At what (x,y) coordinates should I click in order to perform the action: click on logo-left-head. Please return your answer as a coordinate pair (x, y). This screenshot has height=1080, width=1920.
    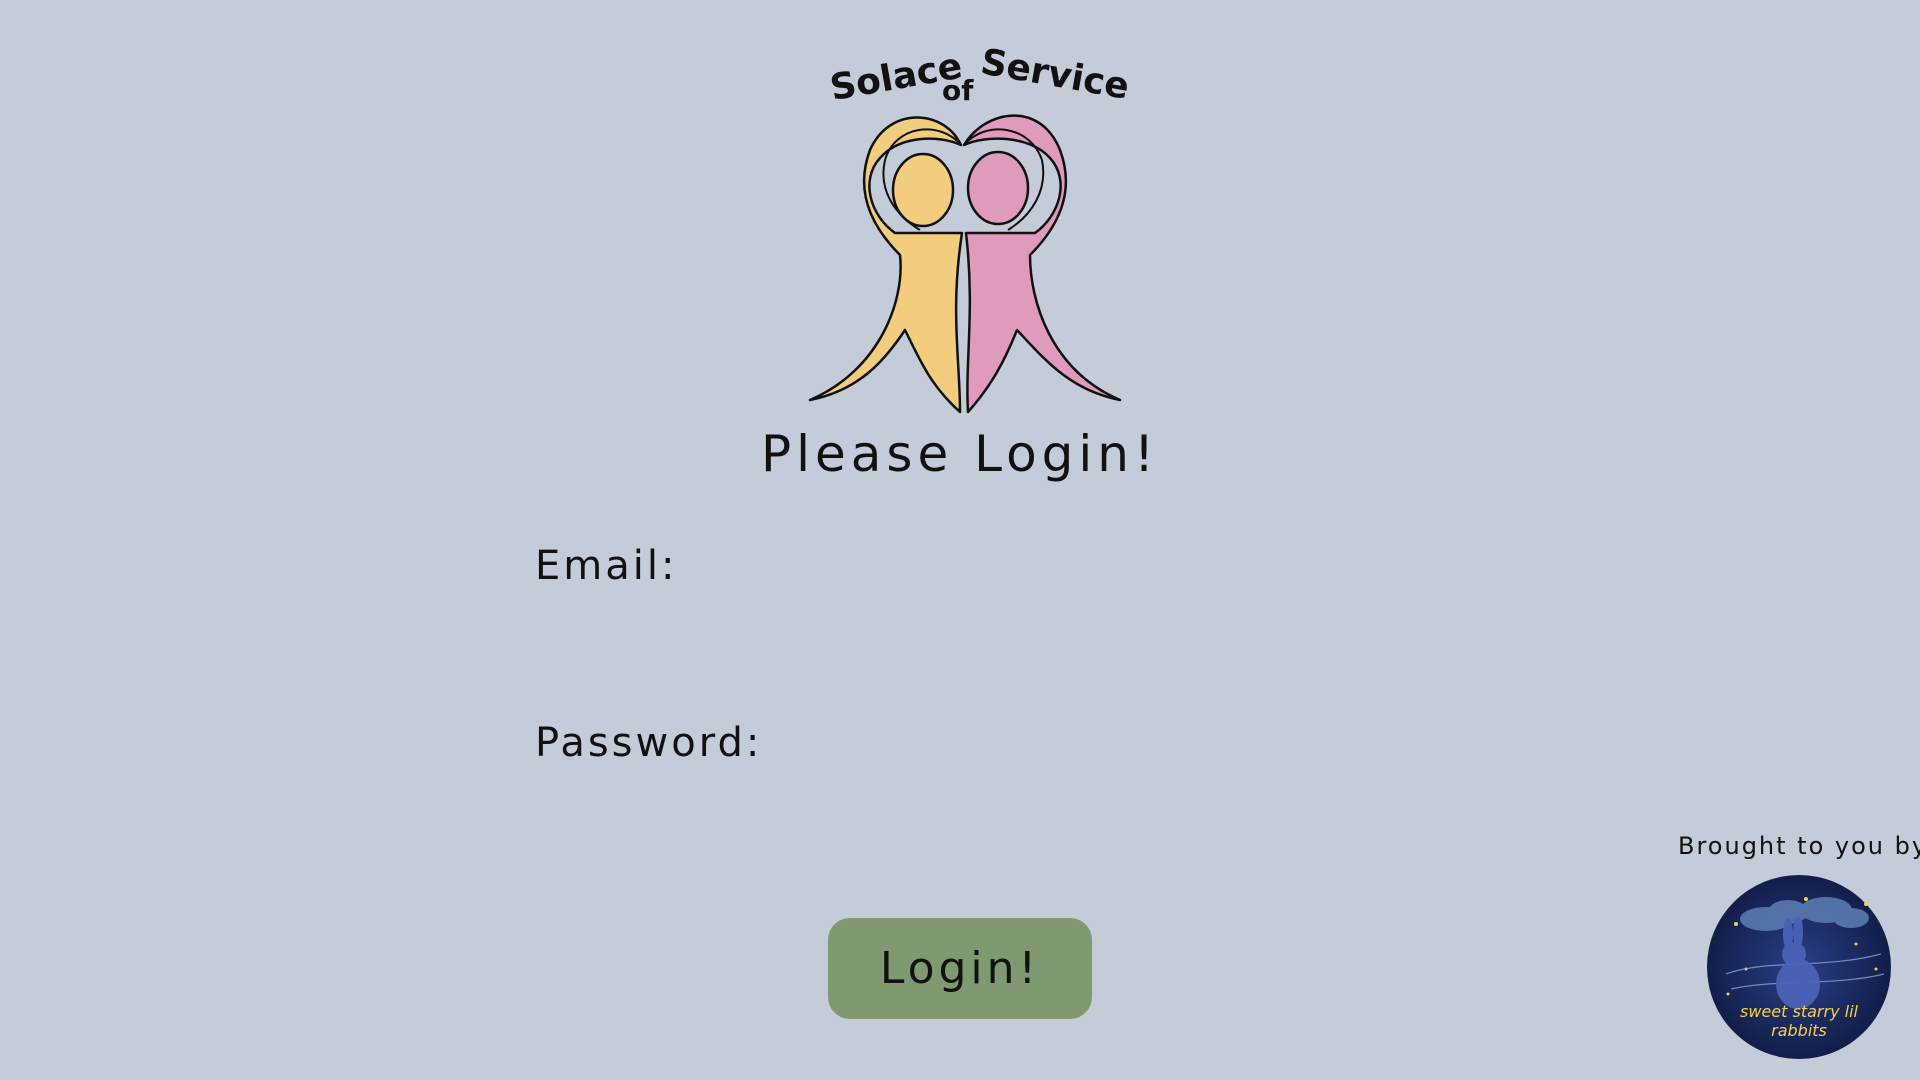
    Looking at the image, I should click on (923, 190).